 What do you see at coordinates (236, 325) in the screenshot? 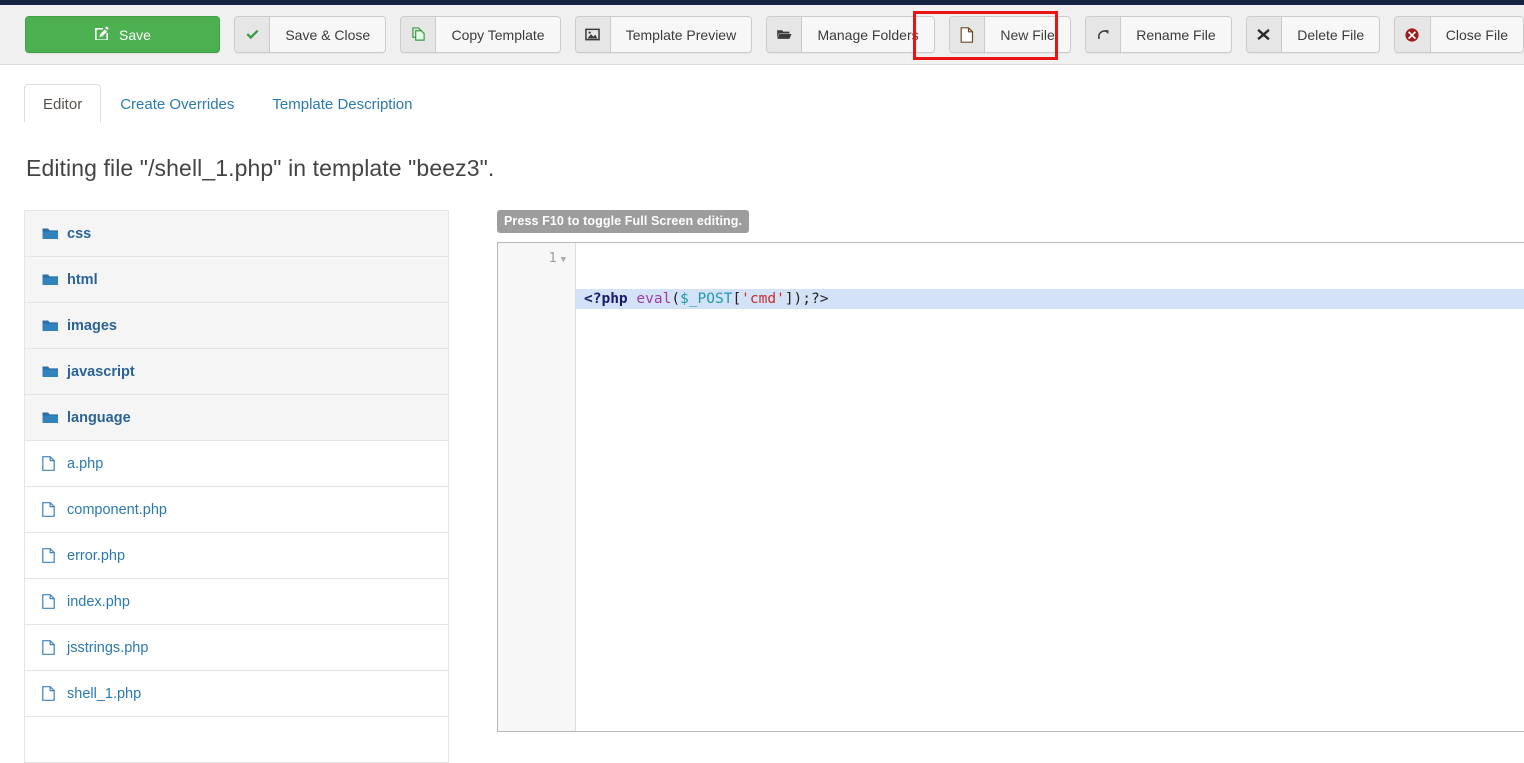
I see `list-item: images` at bounding box center [236, 325].